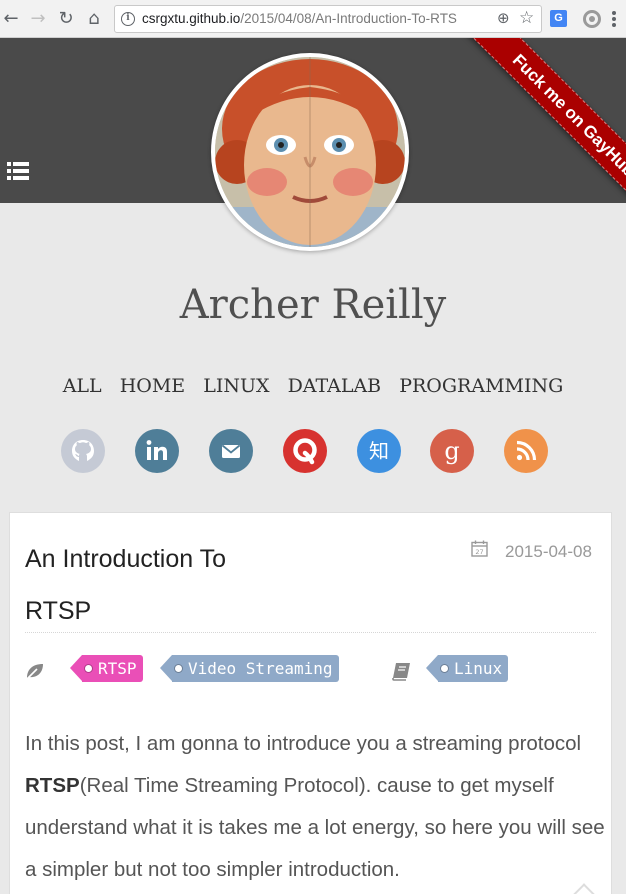  What do you see at coordinates (305, 451) in the screenshot?
I see `quora-icon` at bounding box center [305, 451].